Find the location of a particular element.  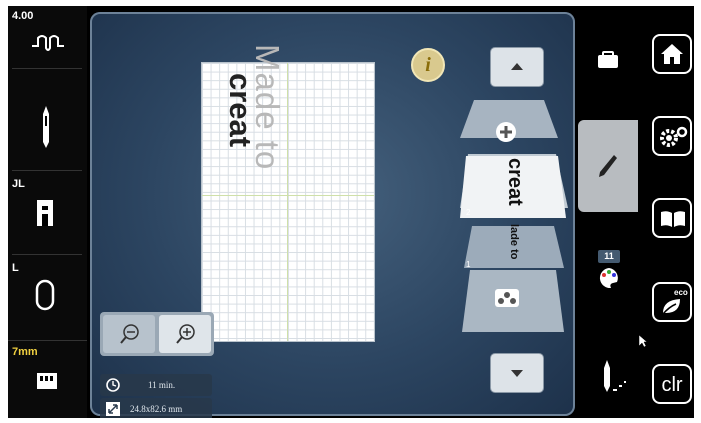

folder-icon is located at coordinates (608, 60).